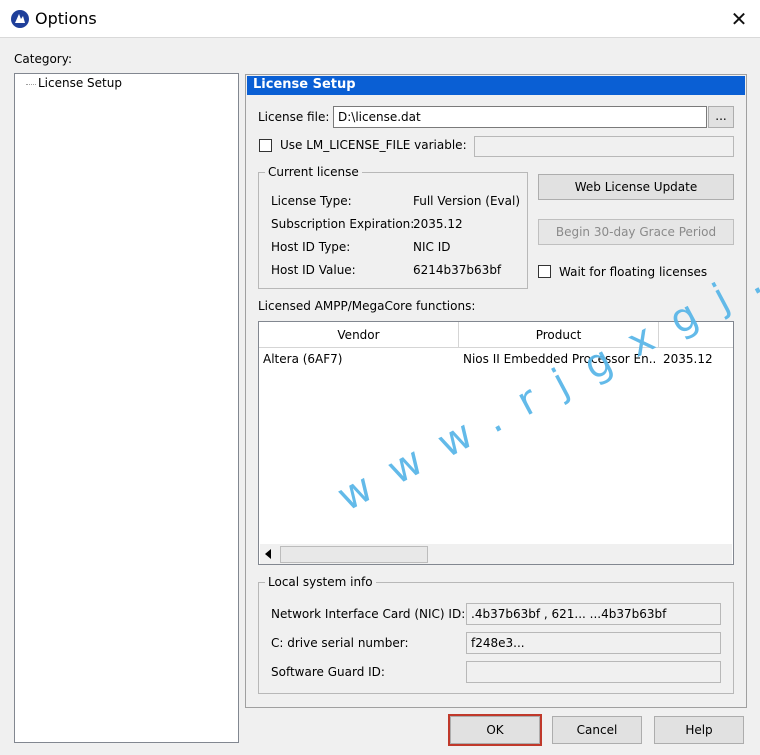  What do you see at coordinates (368, 614) in the screenshot?
I see `nic-label: Network Interface Card (NIC) ID:` at bounding box center [368, 614].